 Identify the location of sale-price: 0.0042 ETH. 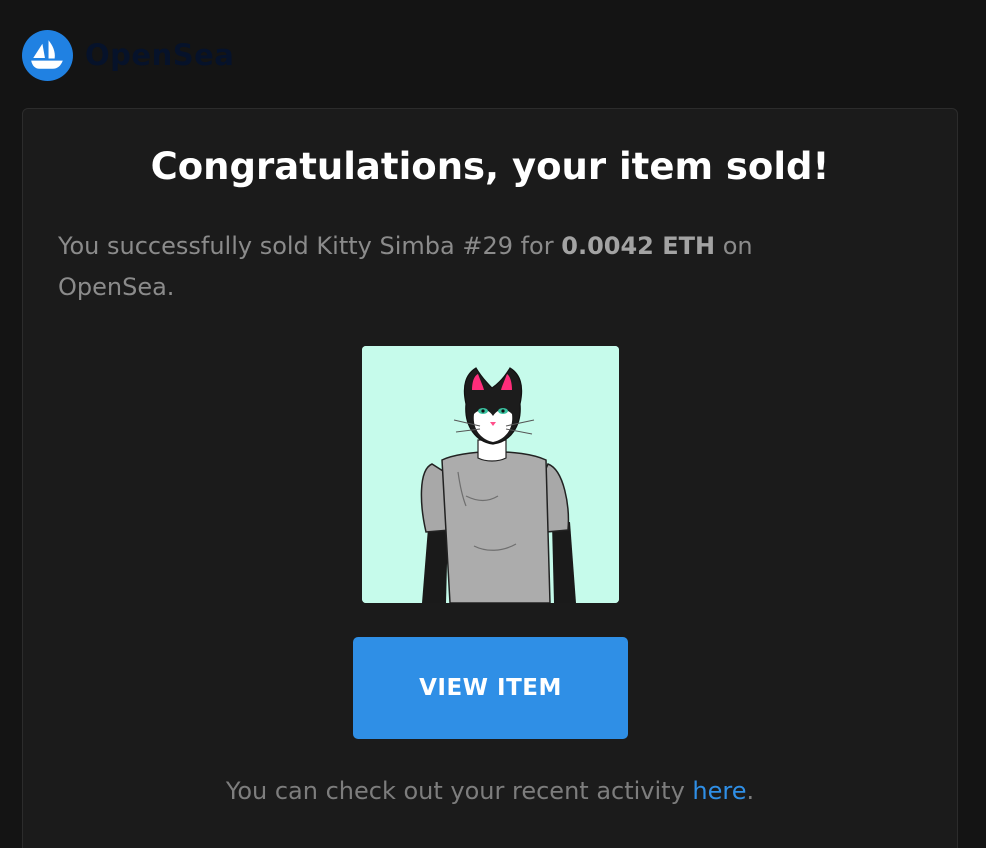
(638, 246).